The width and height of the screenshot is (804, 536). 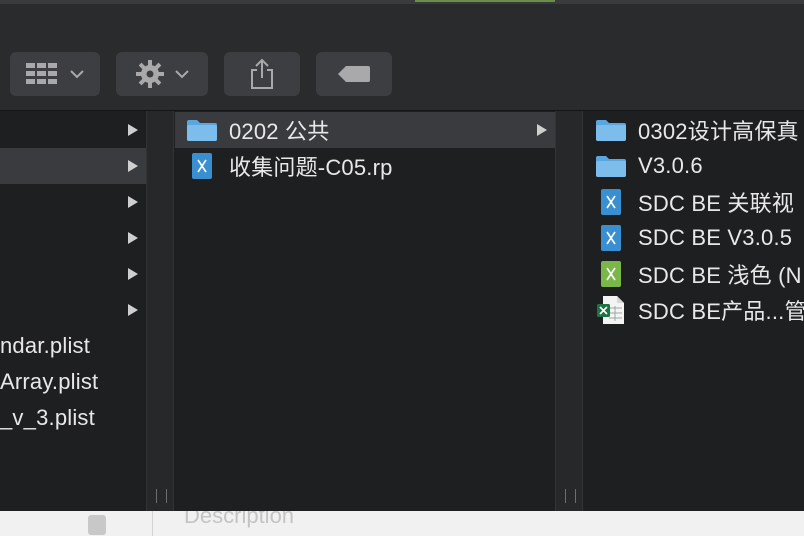 I want to click on list-item: ndar.plist, so click(x=73, y=346).